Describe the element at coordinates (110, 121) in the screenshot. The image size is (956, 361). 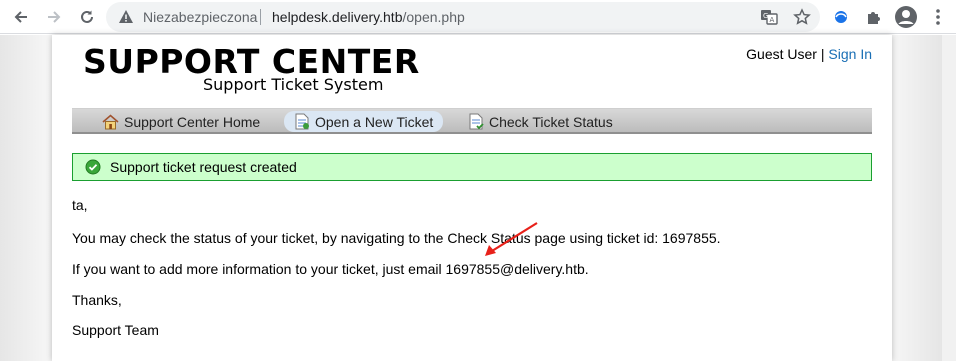
I see `home-icon` at that location.